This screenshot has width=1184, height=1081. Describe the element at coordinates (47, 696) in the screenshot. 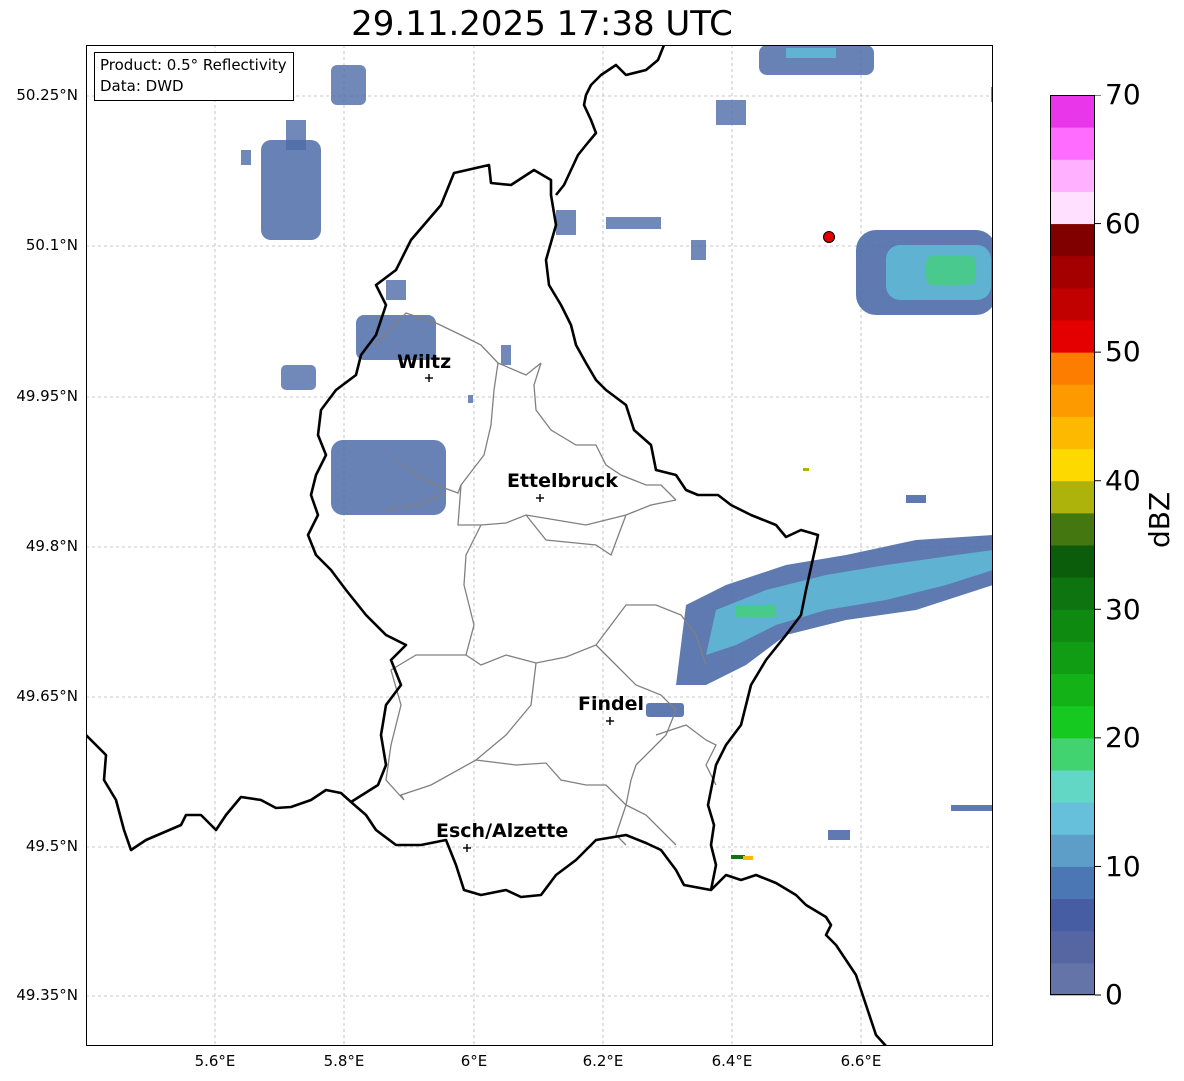

I see `lat-tick-label: 49.65°N` at that location.